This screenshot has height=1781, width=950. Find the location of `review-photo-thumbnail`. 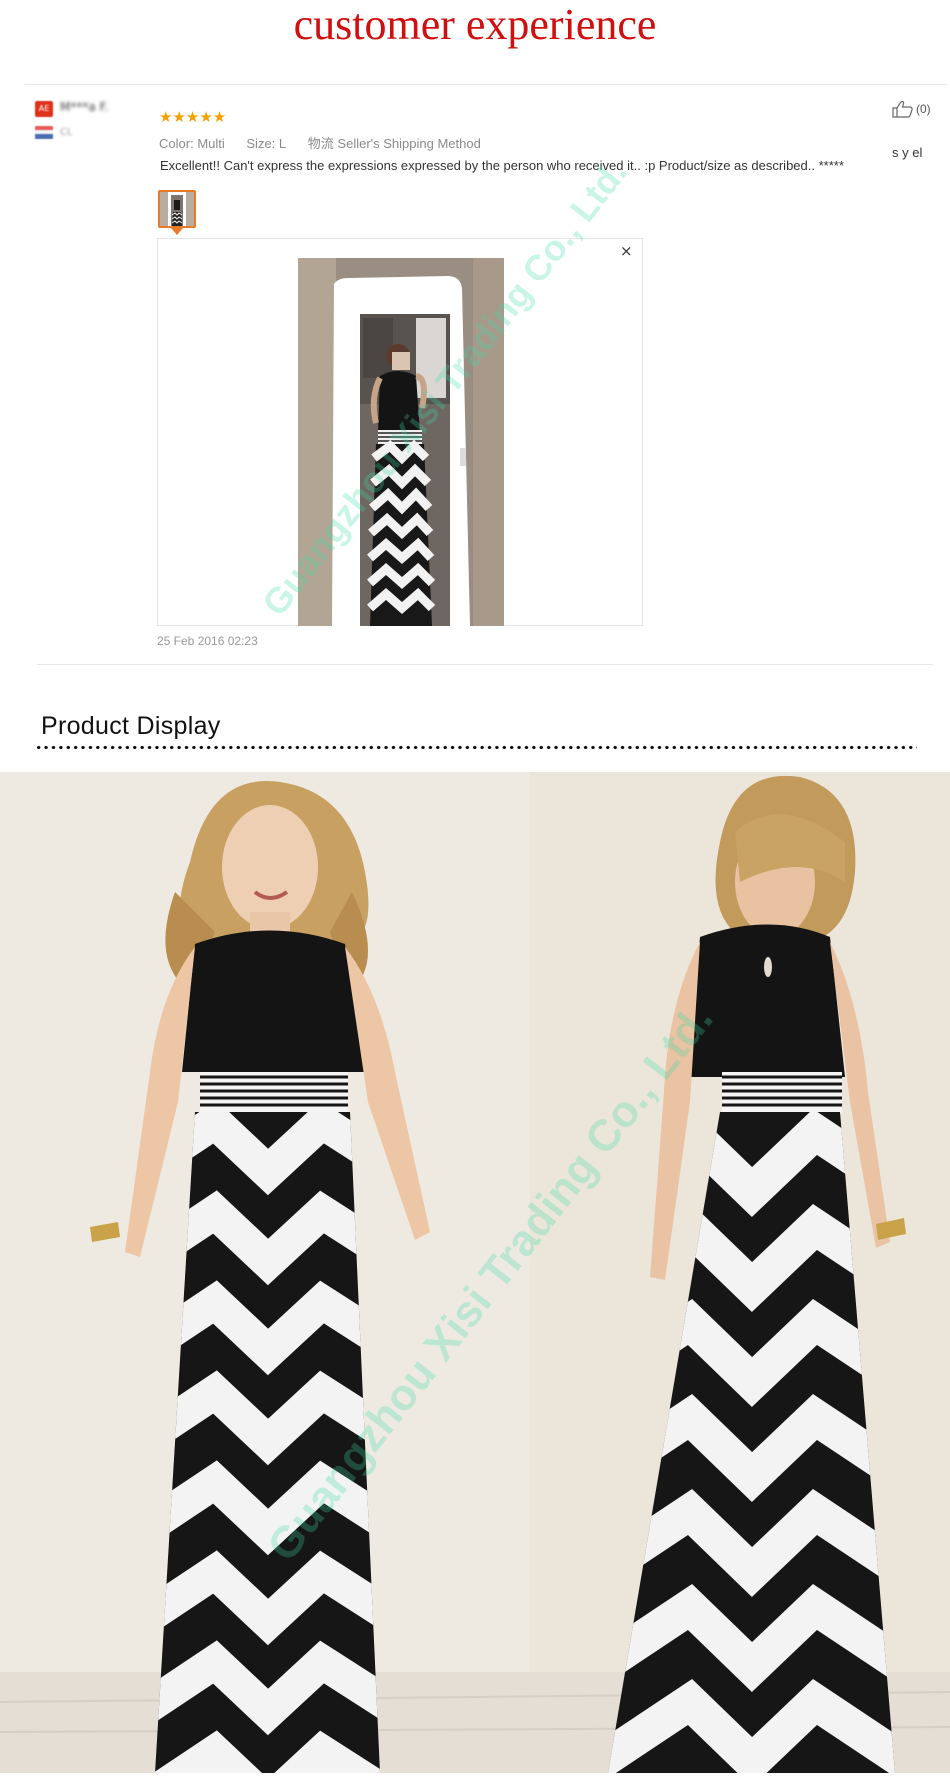

review-photo-thumbnail is located at coordinates (177, 209).